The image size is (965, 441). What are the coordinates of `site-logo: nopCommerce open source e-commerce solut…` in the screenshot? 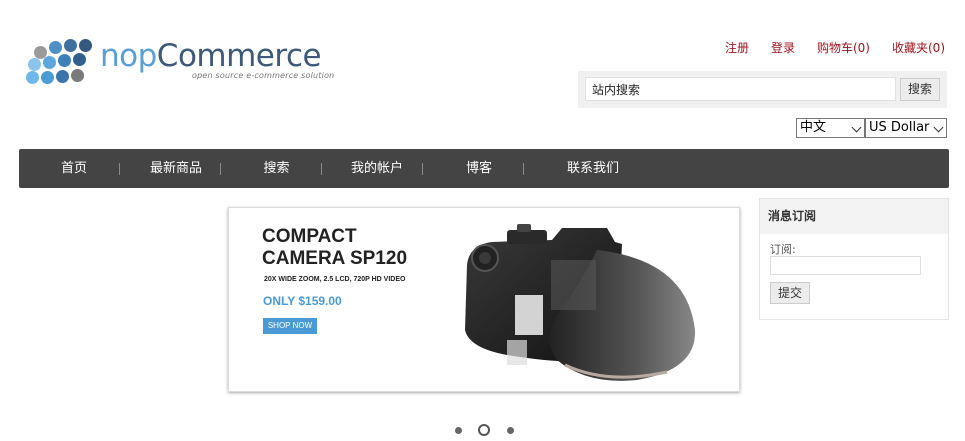 It's located at (180, 61).